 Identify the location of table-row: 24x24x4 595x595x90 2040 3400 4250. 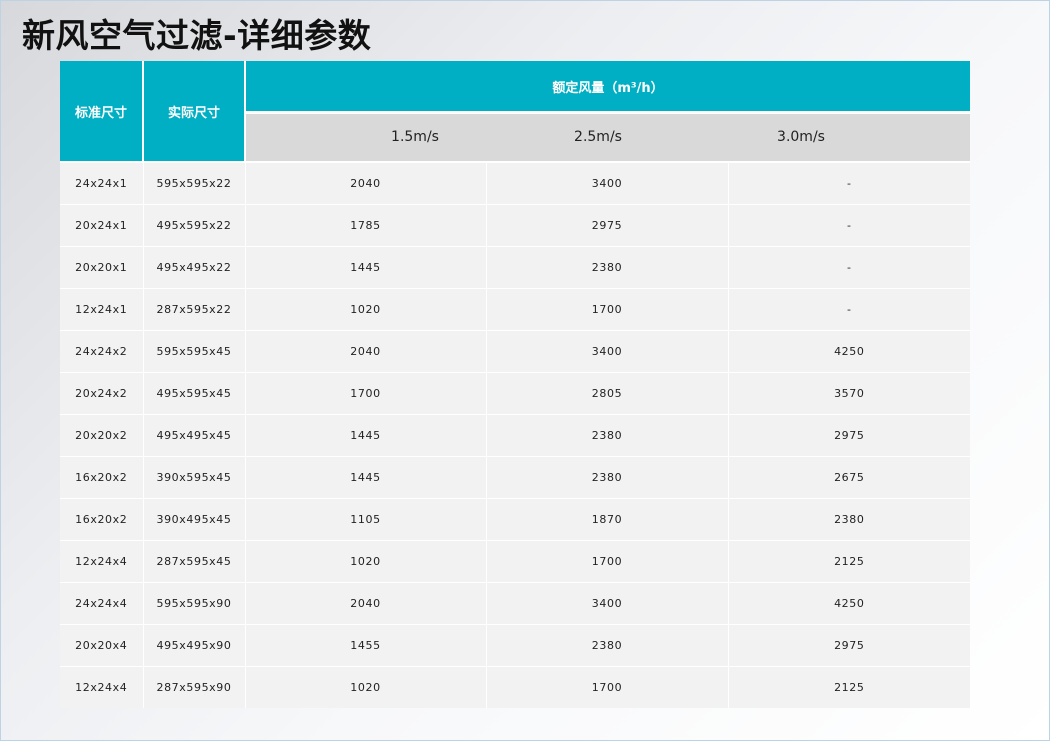
(515, 603).